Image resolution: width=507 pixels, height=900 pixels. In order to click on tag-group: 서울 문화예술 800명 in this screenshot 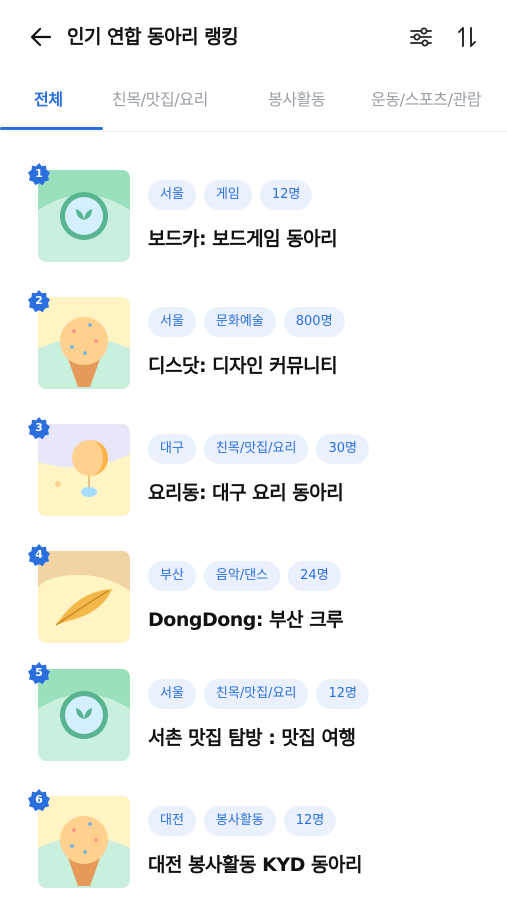, I will do `click(246, 322)`.